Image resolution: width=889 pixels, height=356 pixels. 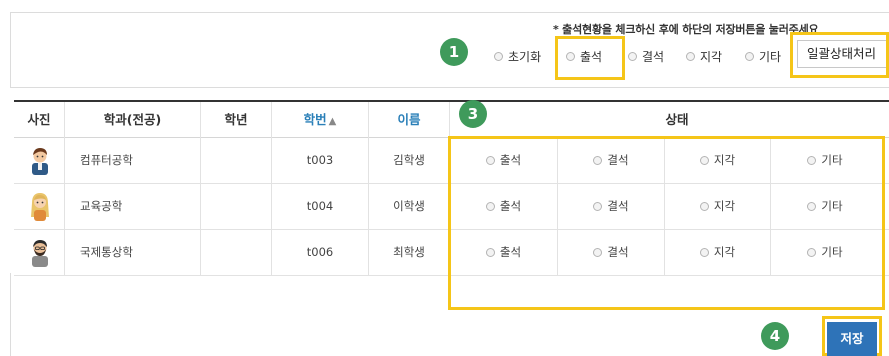 What do you see at coordinates (106, 252) in the screenshot?
I see `dept-cell: 국제통상학` at bounding box center [106, 252].